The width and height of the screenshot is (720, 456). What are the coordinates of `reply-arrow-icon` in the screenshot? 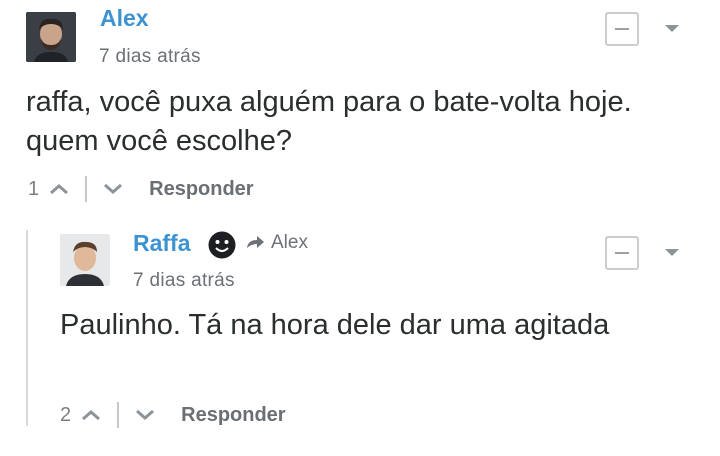 It's located at (255, 242).